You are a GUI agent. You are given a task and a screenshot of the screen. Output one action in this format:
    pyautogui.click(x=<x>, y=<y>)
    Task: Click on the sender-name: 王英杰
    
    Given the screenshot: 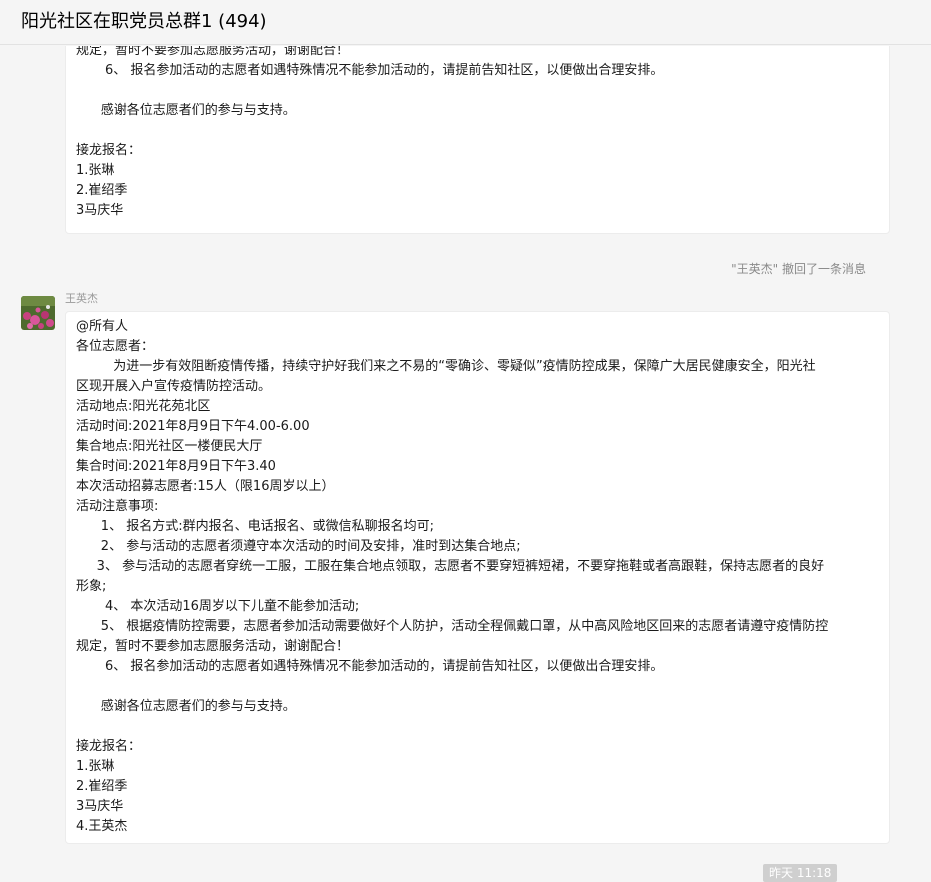 What is the action you would take?
    pyautogui.click(x=81, y=299)
    